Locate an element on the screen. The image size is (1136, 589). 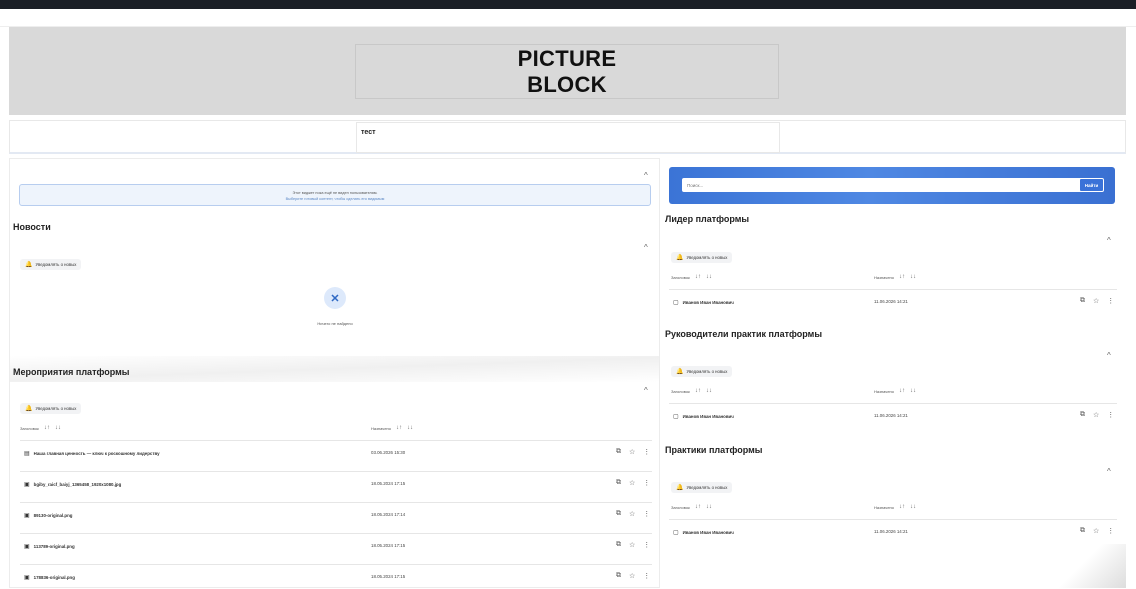
practices-col-date-header: Назначено ↓↑ ↓↓ is located at coordinates (895, 507).